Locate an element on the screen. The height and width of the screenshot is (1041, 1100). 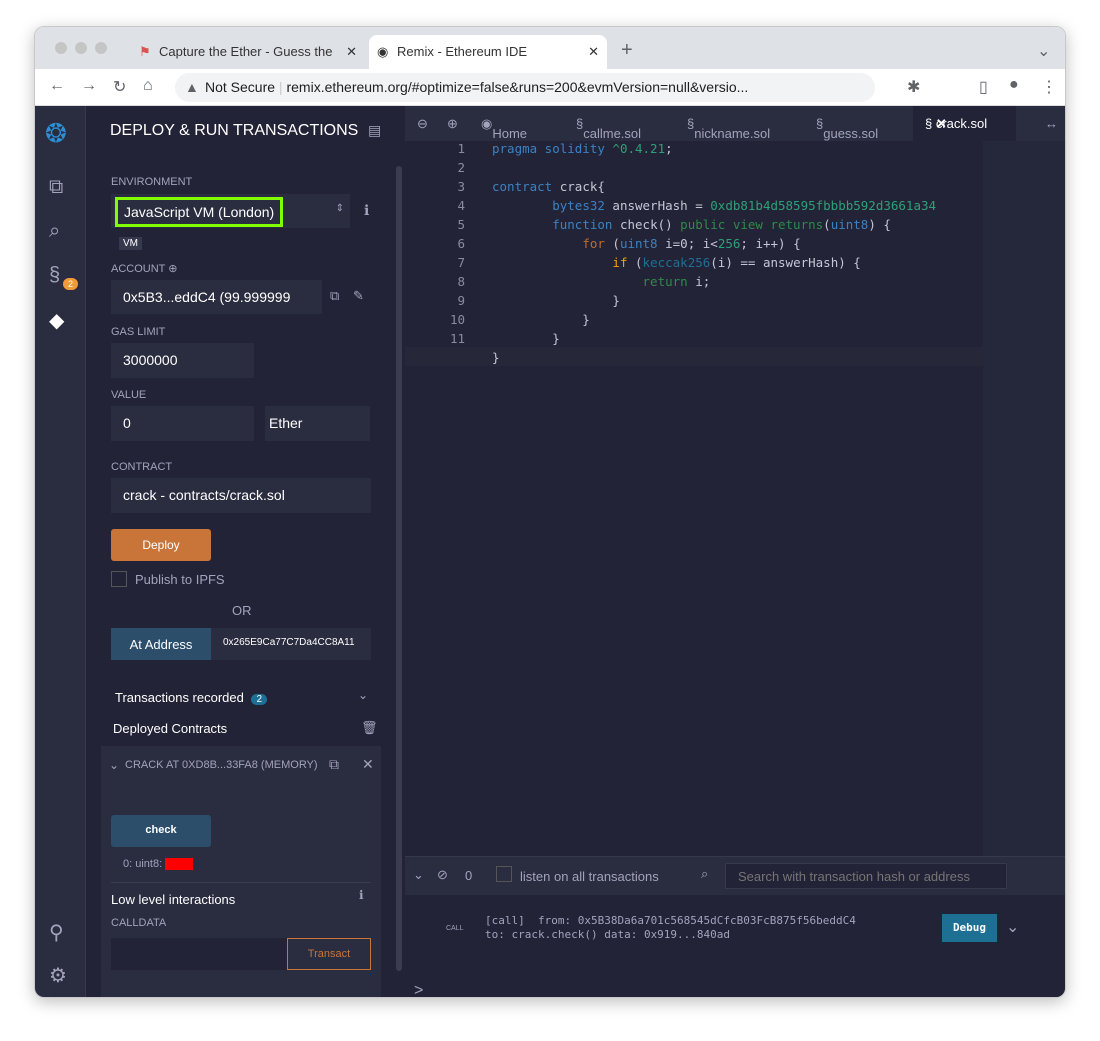
close-icon: ✕ is located at coordinates (368, 764).